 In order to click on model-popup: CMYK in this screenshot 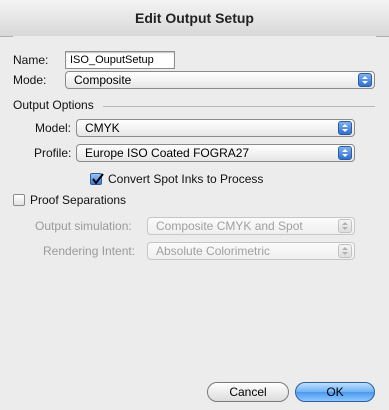, I will do `click(215, 128)`.